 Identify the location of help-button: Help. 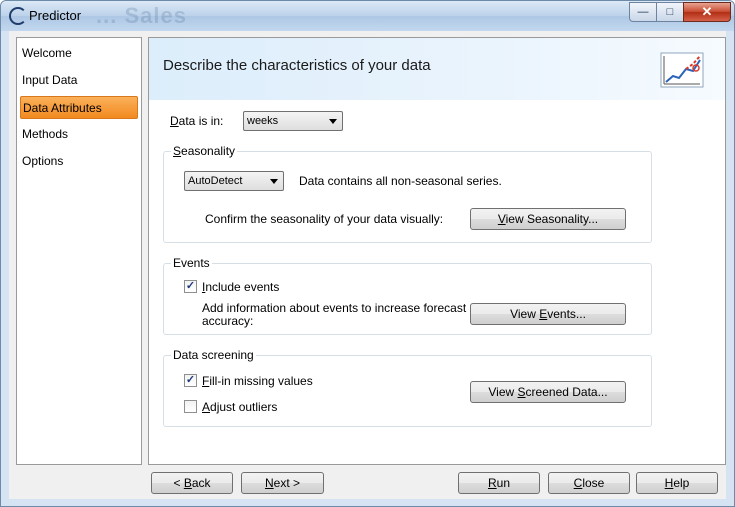
(677, 483).